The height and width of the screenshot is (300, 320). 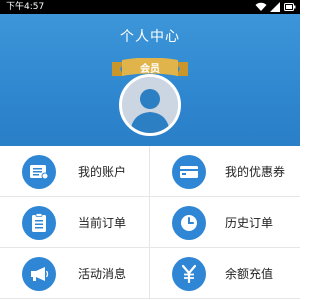 I want to click on megaphone-icon, so click(x=39, y=274).